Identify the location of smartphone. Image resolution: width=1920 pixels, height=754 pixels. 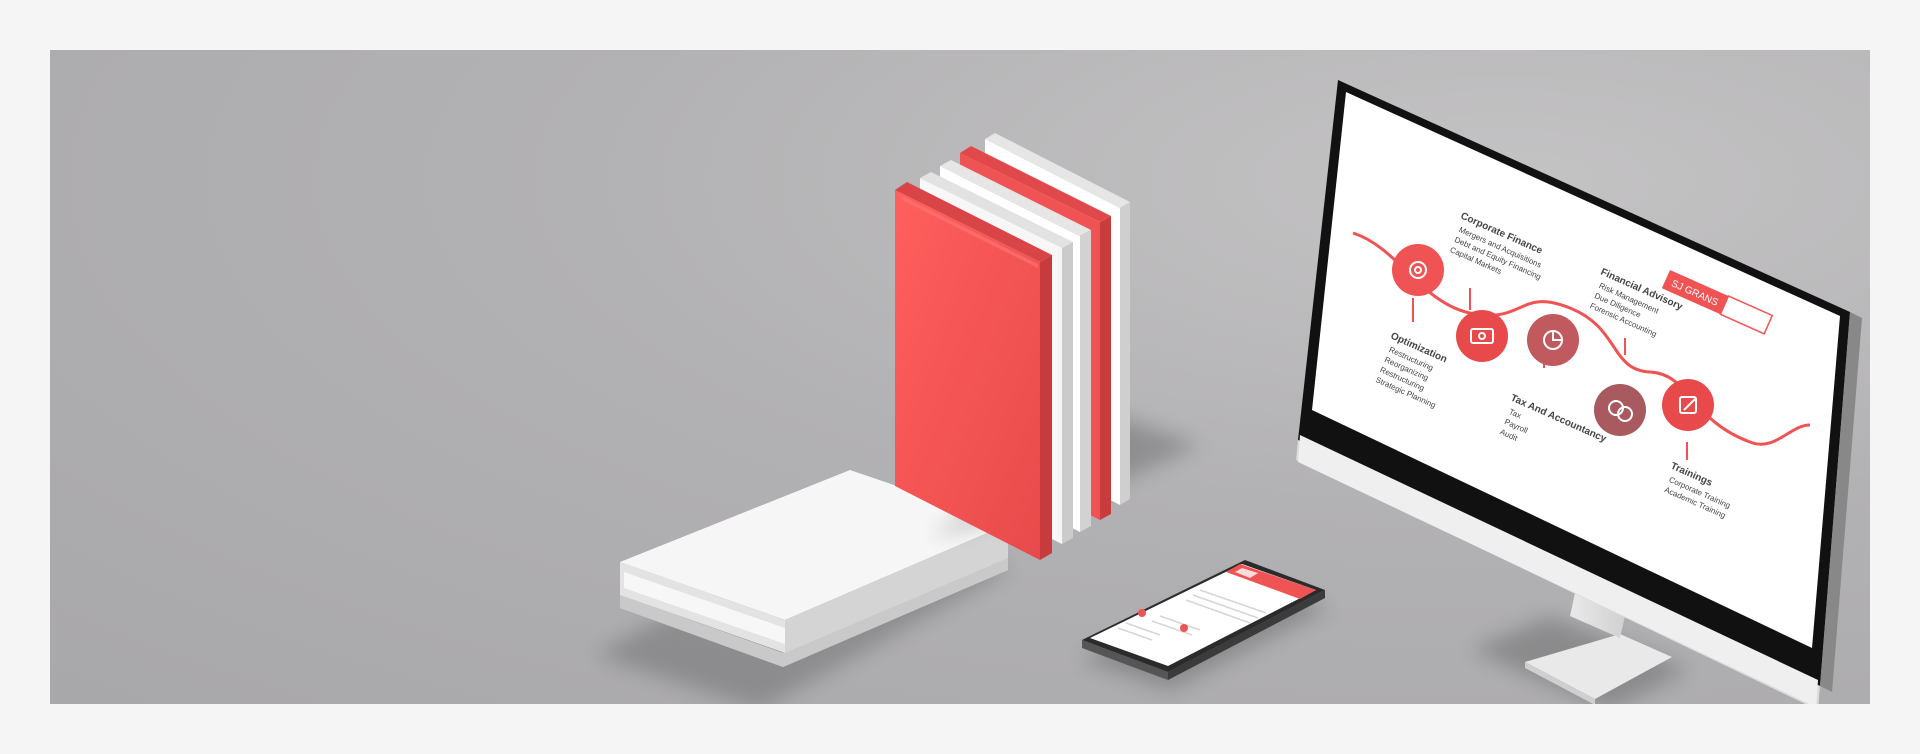
(1205, 625).